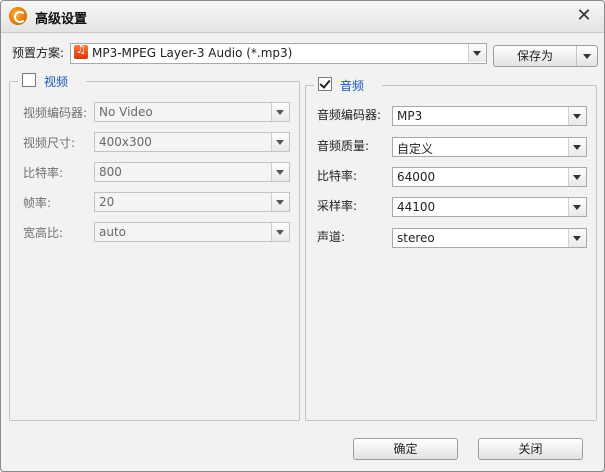 The height and width of the screenshot is (472, 605). What do you see at coordinates (302, 17) in the screenshot?
I see `title-bar: 高级设置 ✕` at bounding box center [302, 17].